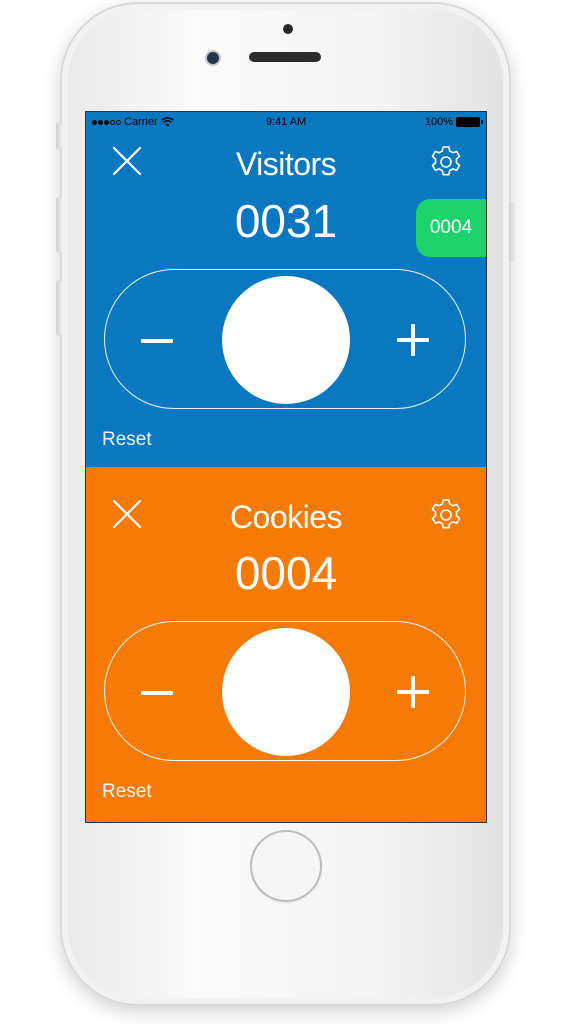 The image size is (584, 1024). Describe the element at coordinates (453, 122) in the screenshot. I see `status-bar-right: 100%` at that location.